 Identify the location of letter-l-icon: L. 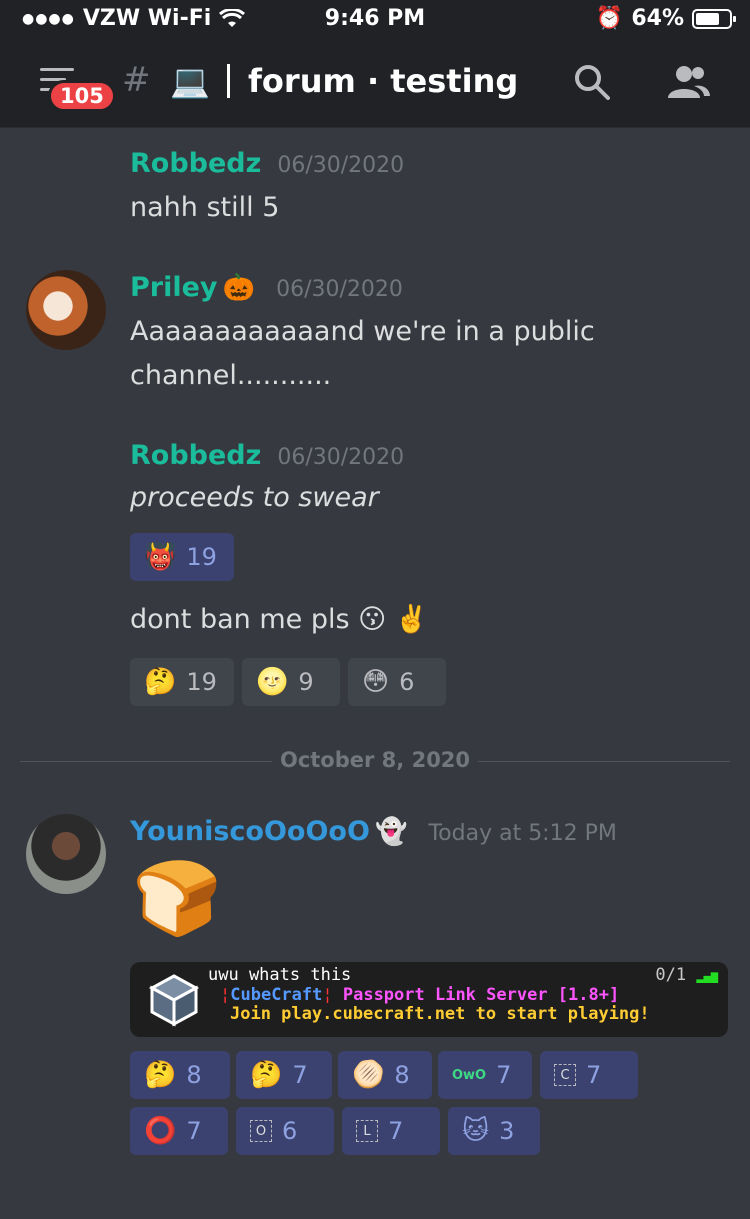
(367, 1131).